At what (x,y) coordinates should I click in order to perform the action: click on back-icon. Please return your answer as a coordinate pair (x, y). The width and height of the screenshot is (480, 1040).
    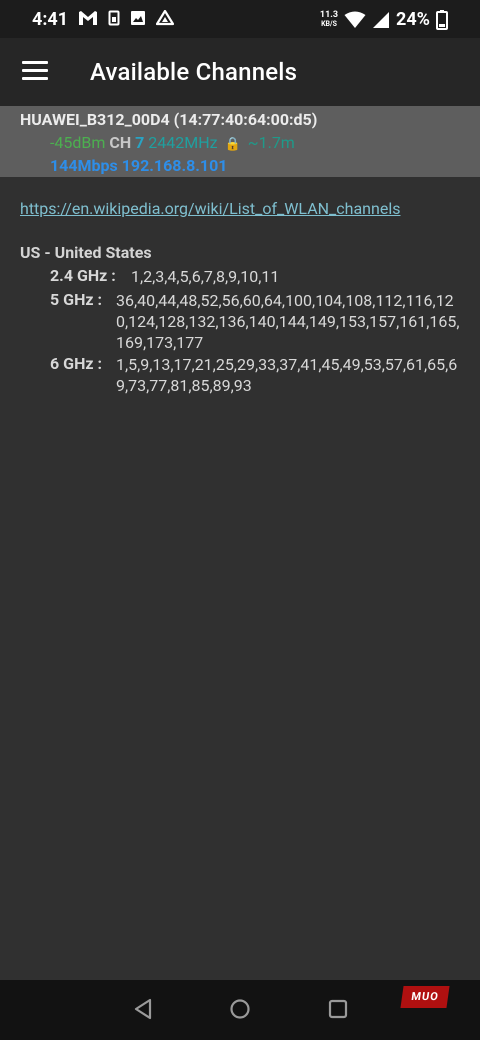
    Looking at the image, I should click on (143, 1009).